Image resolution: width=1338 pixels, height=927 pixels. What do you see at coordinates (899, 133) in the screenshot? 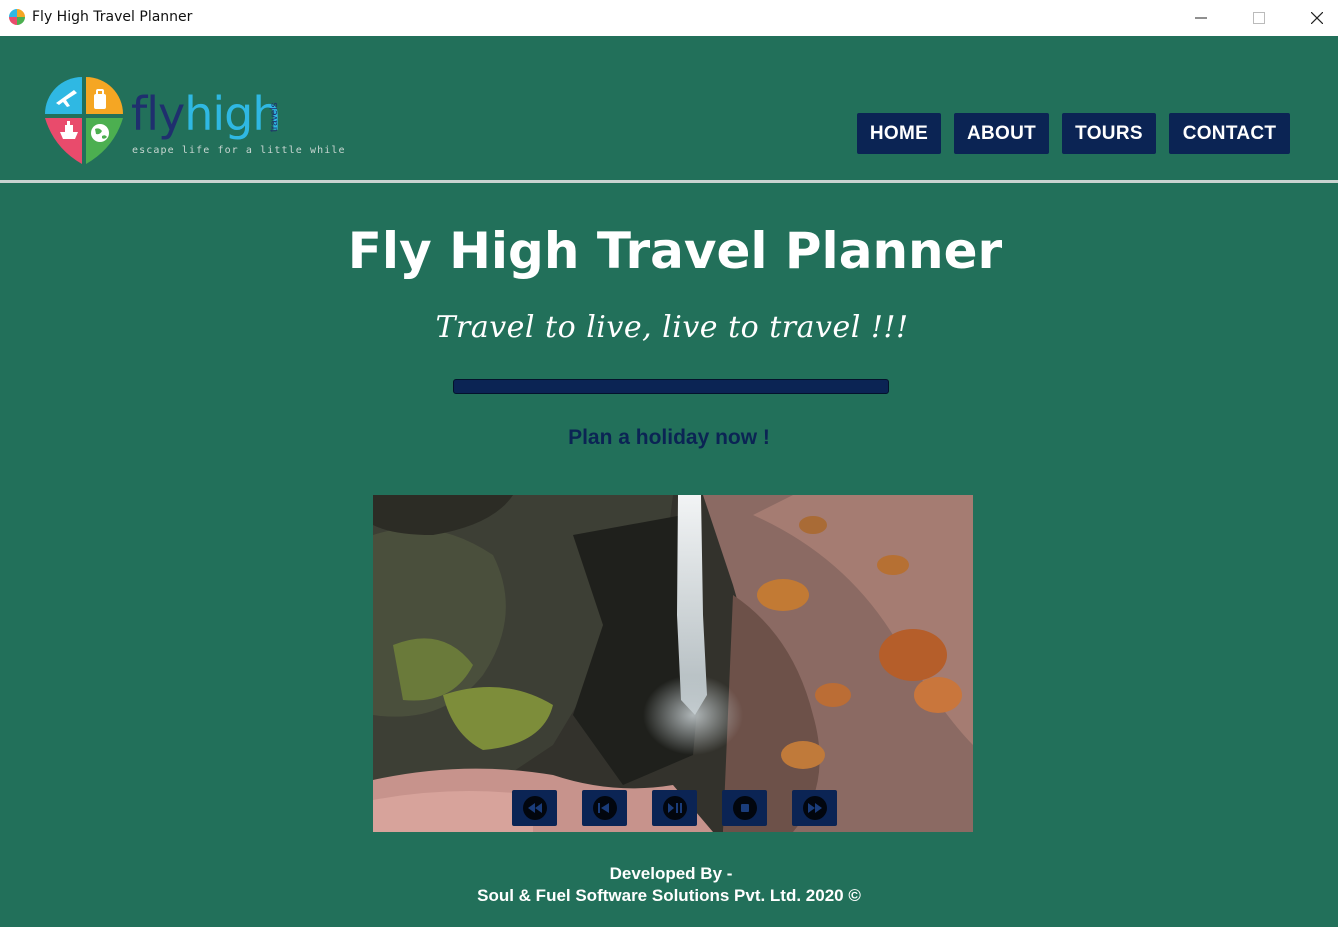
I see `nav-home-button: HOME` at bounding box center [899, 133].